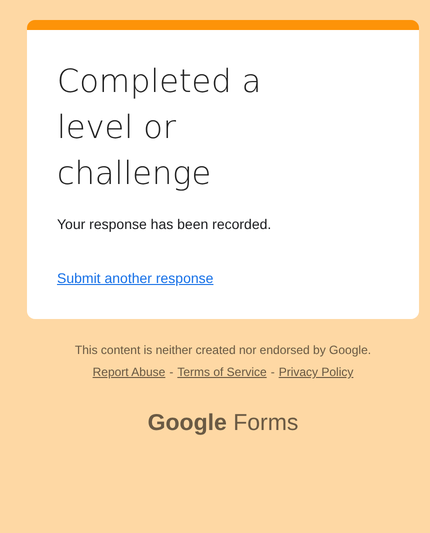 Image resolution: width=430 pixels, height=533 pixels. I want to click on submit-another-link: Submit another response, so click(135, 278).